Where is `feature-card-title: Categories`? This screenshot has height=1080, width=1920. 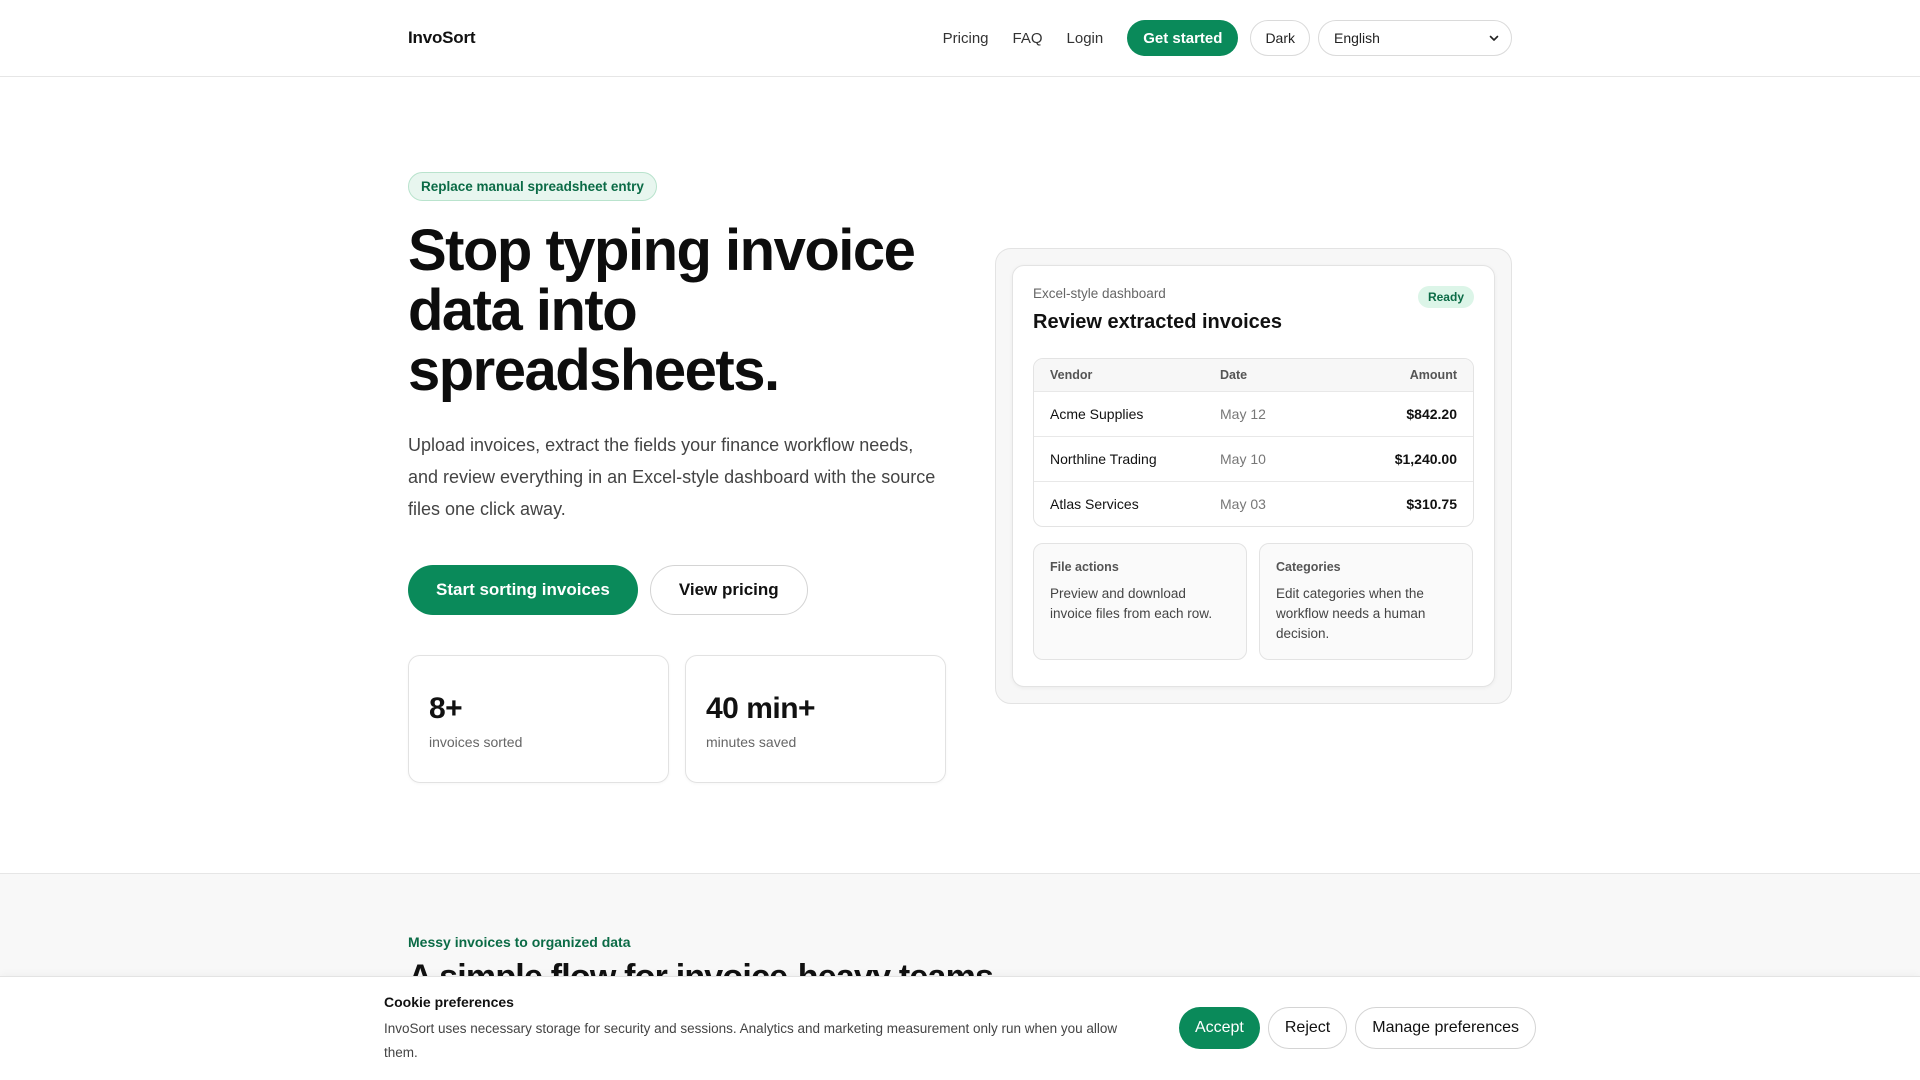 feature-card-title: Categories is located at coordinates (1308, 567).